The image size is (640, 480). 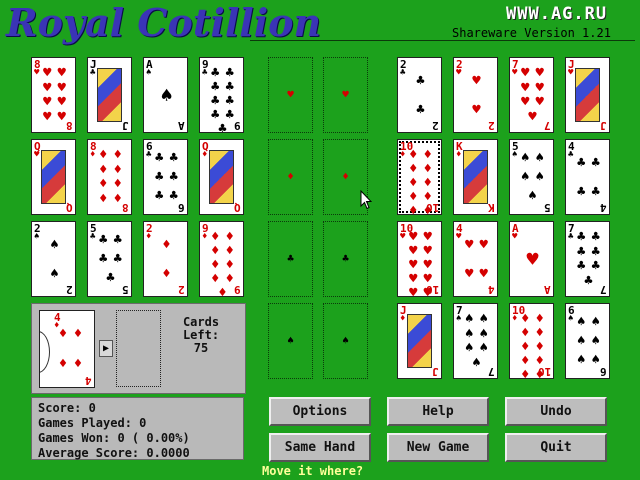 I want to click on playing-card: Q ♦ Q, so click(x=221, y=177).